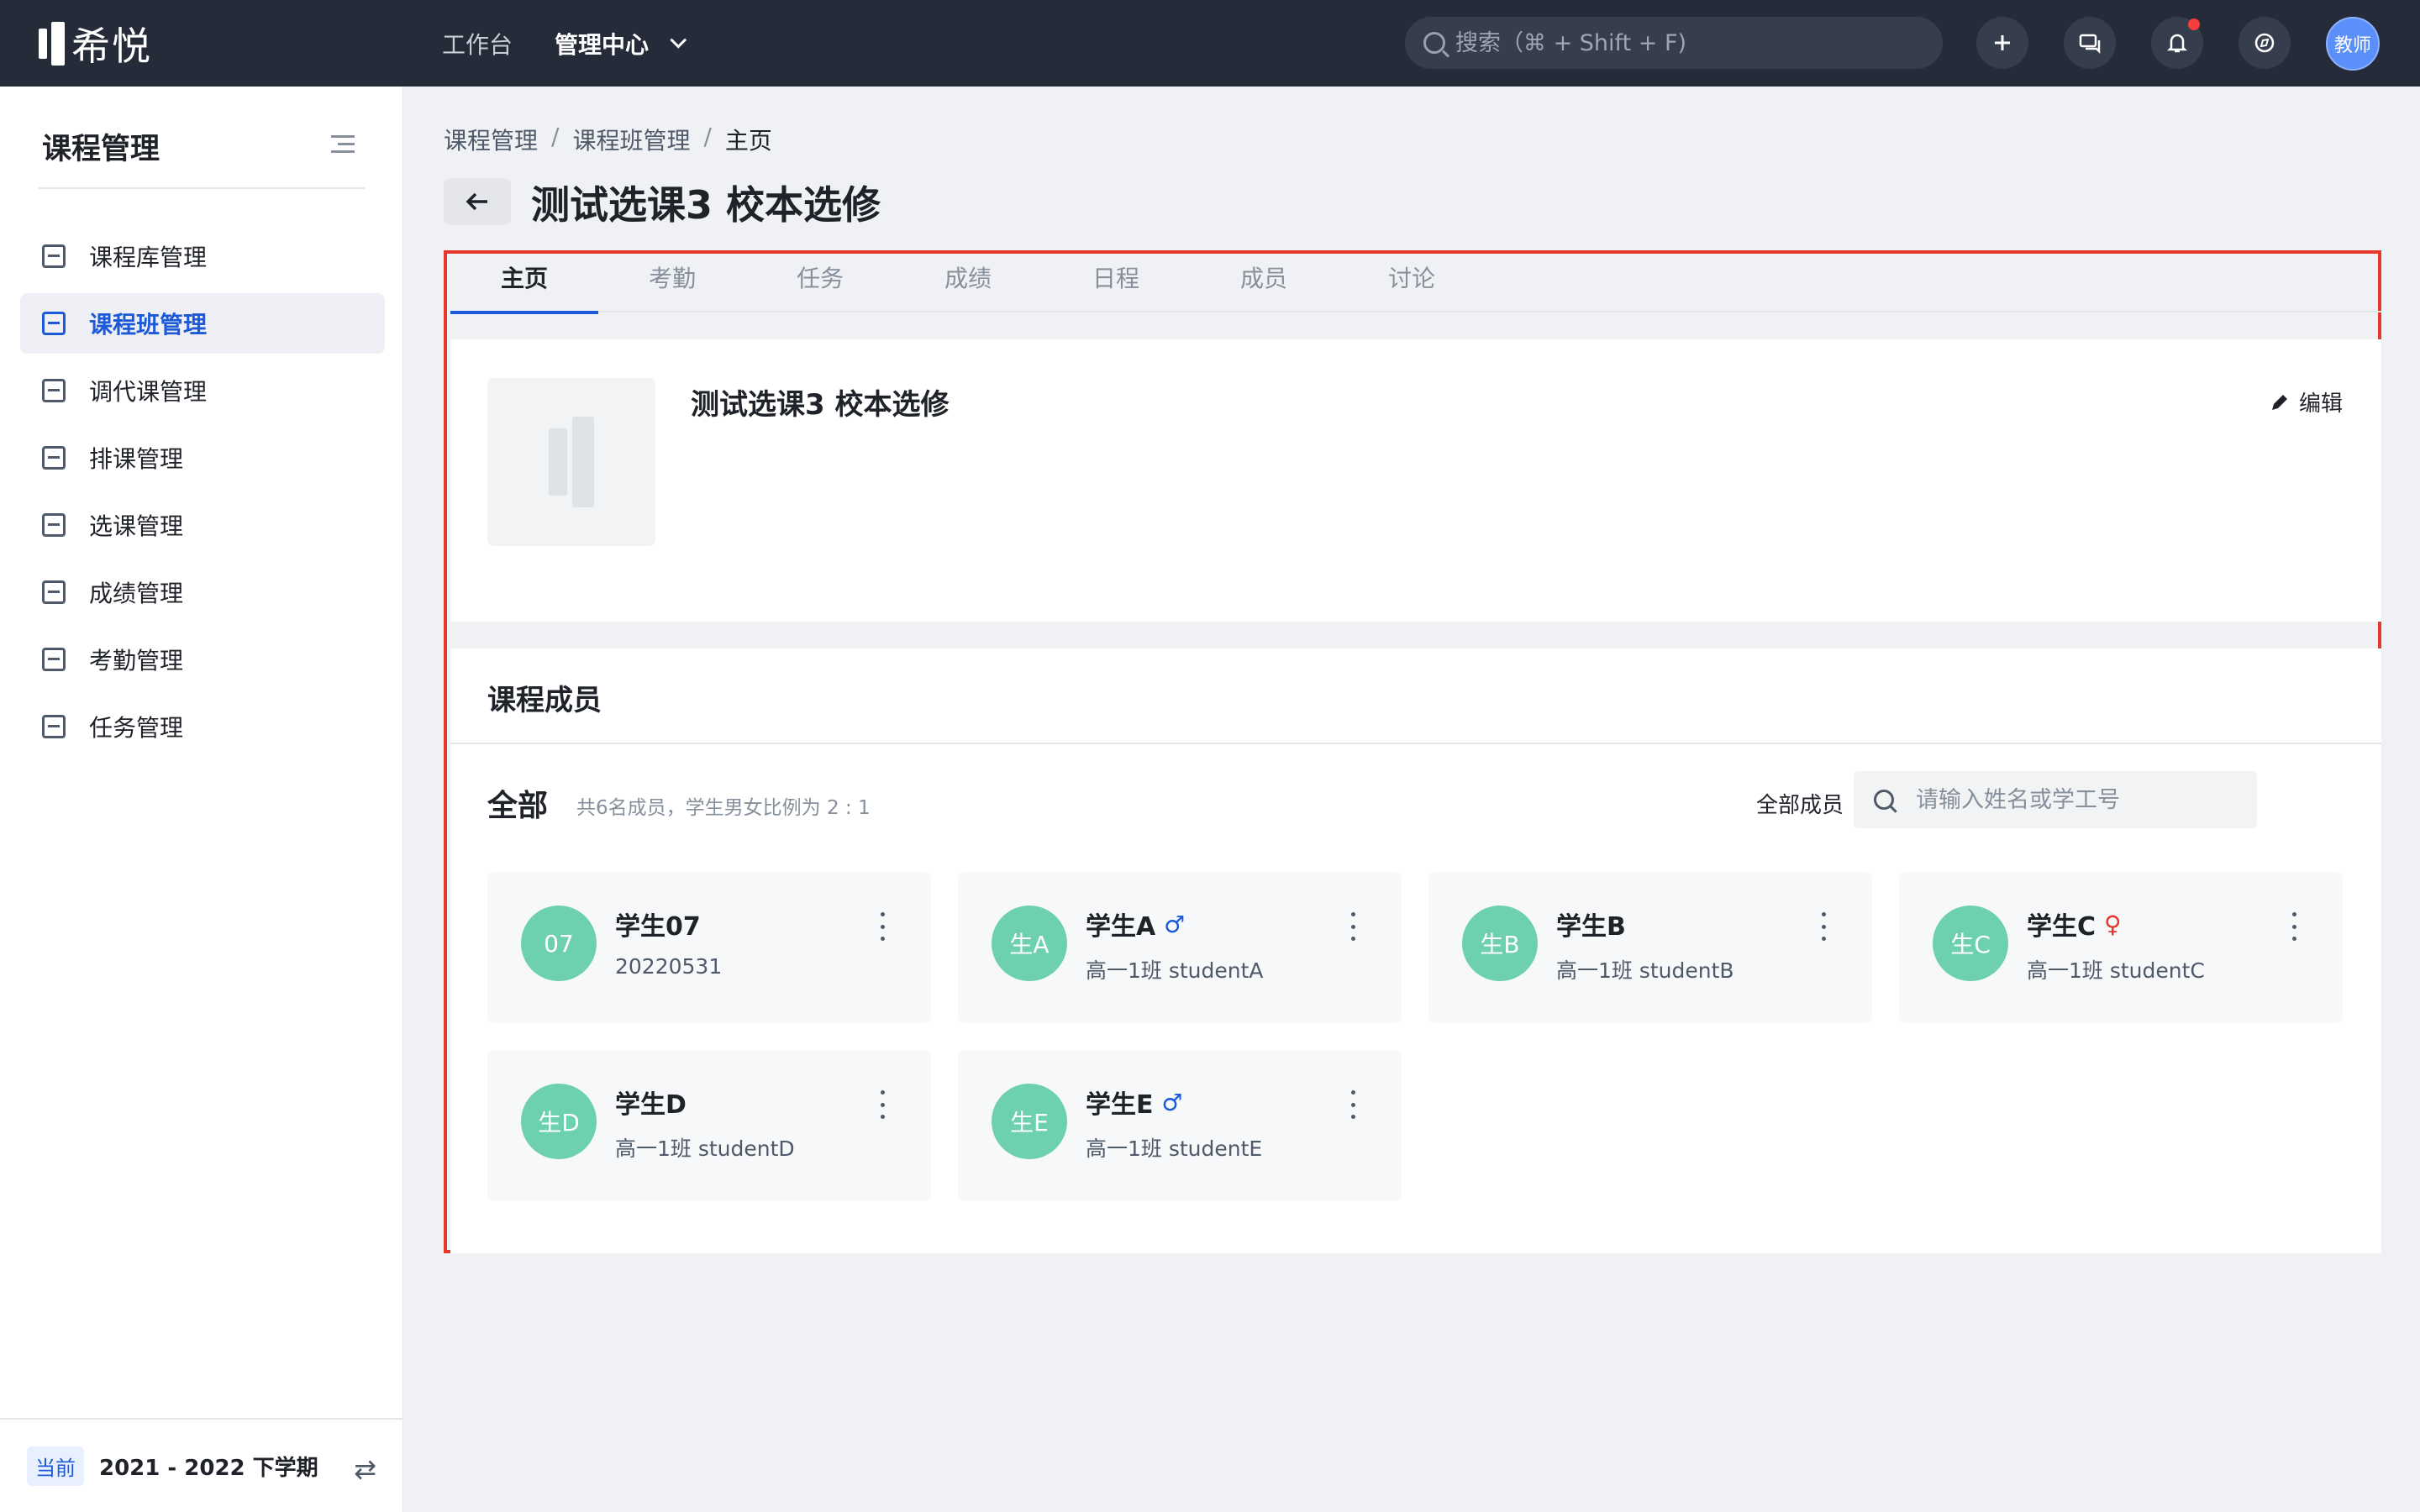 The width and height of the screenshot is (2420, 1512). Describe the element at coordinates (148, 392) in the screenshot. I see `sidebar-item-label: 调代课管理` at that location.